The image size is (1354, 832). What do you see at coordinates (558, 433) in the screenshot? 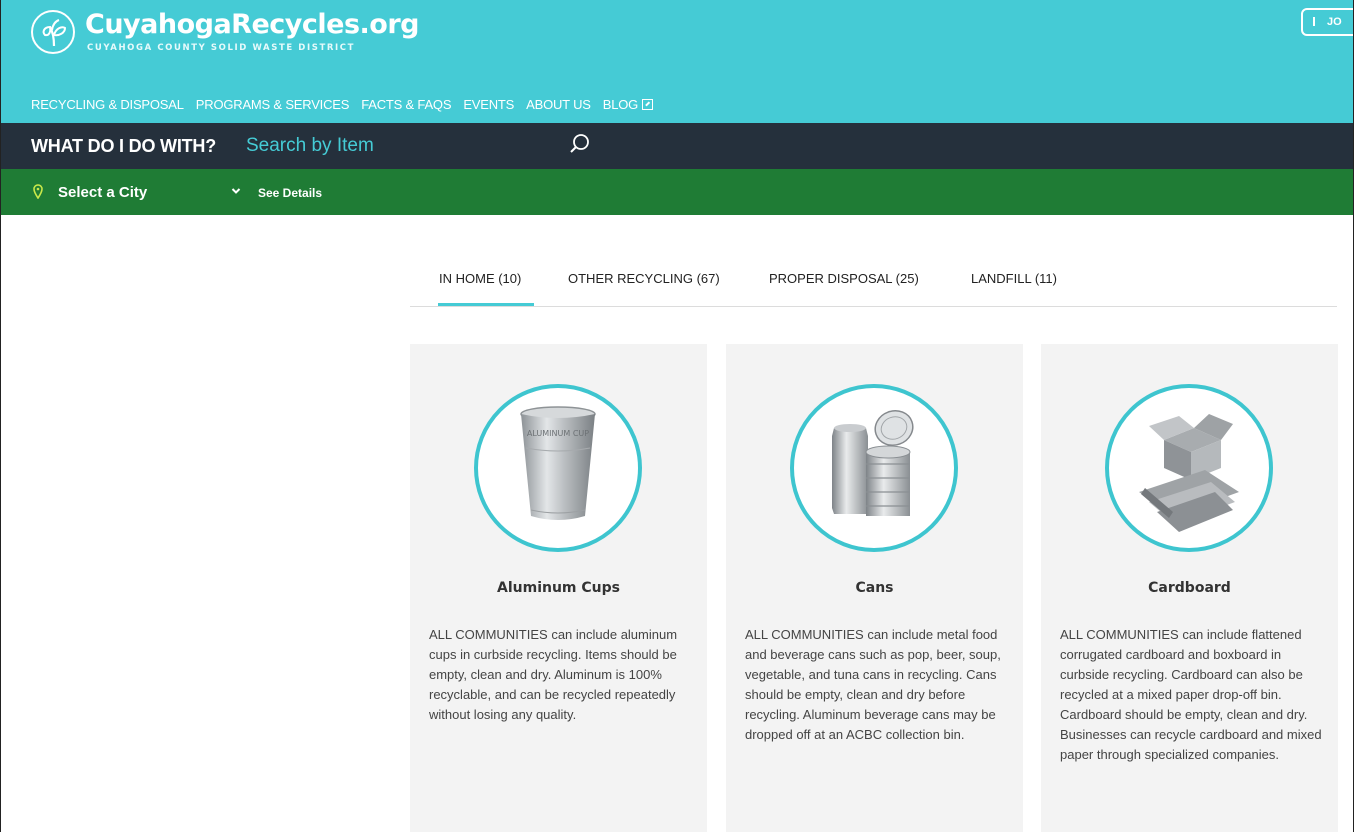
I see `cup-label-text: ALUMINUM CUP` at bounding box center [558, 433].